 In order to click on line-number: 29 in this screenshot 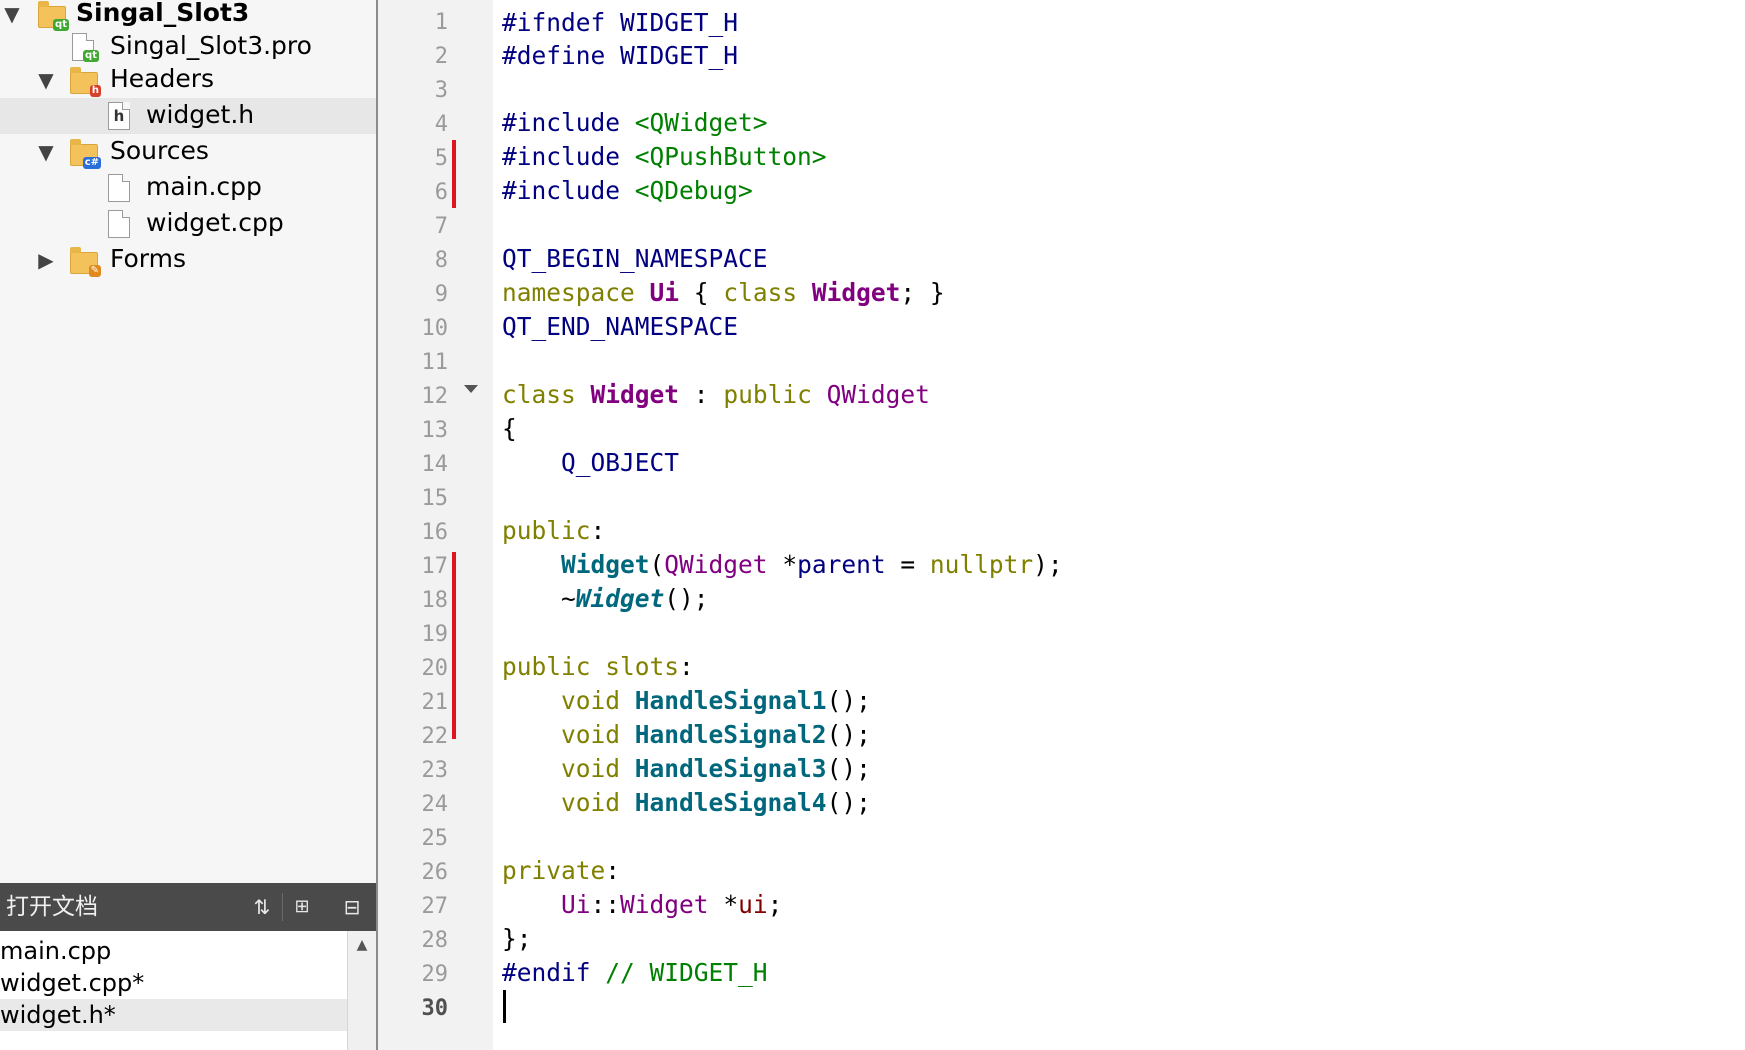, I will do `click(435, 974)`.